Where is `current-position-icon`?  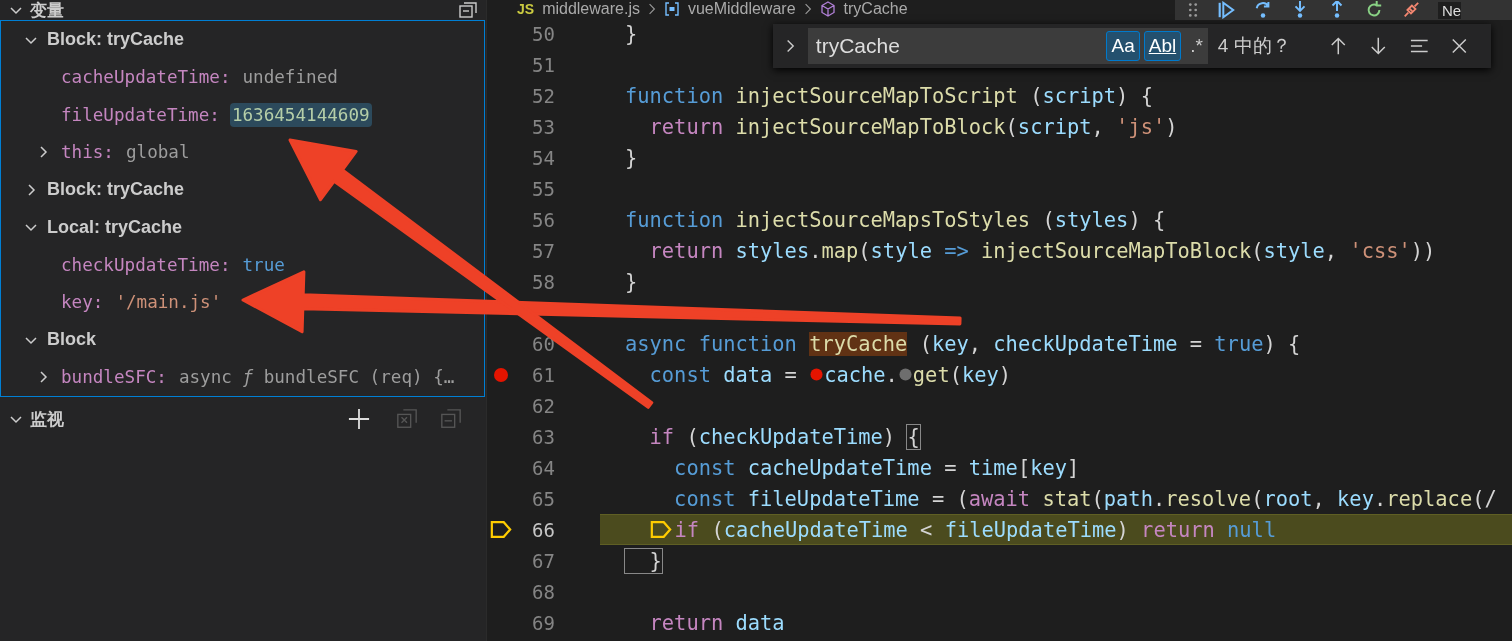
current-position-icon is located at coordinates (660, 529).